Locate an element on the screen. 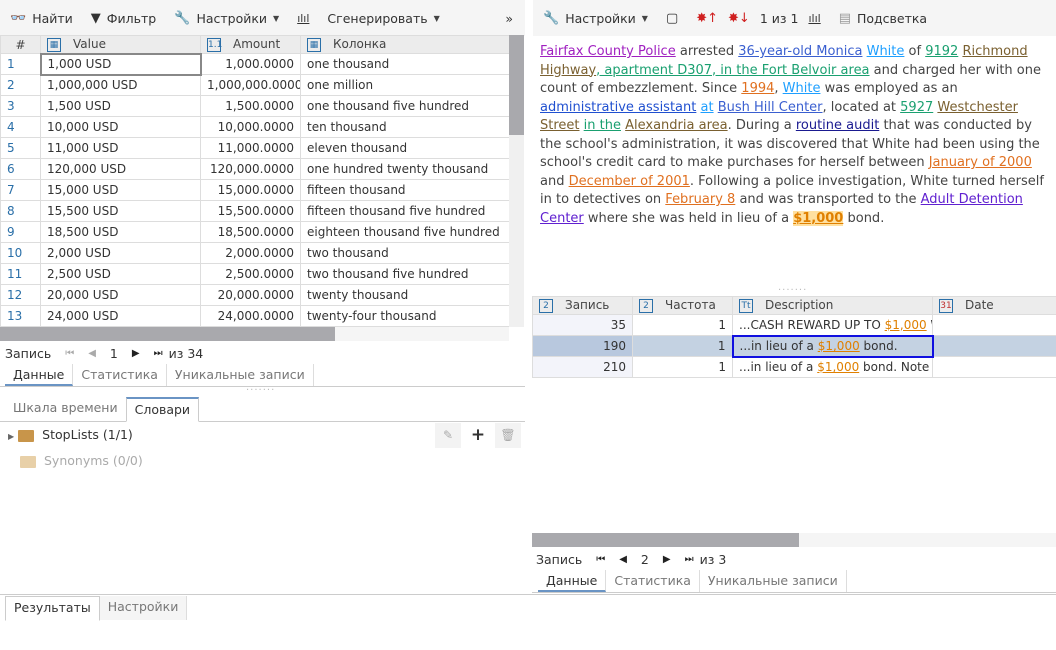  row-index: 2 is located at coordinates (20, 85).